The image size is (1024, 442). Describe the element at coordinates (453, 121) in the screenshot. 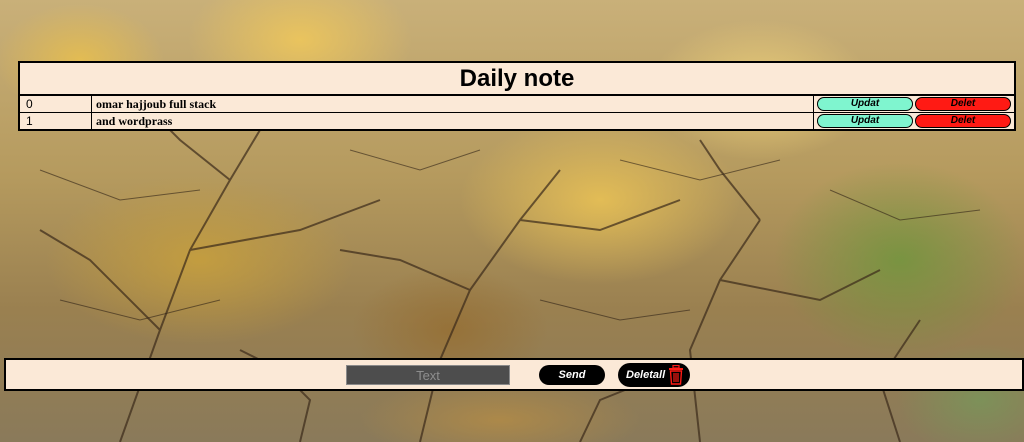

I see `note-text: and wordprass` at that location.